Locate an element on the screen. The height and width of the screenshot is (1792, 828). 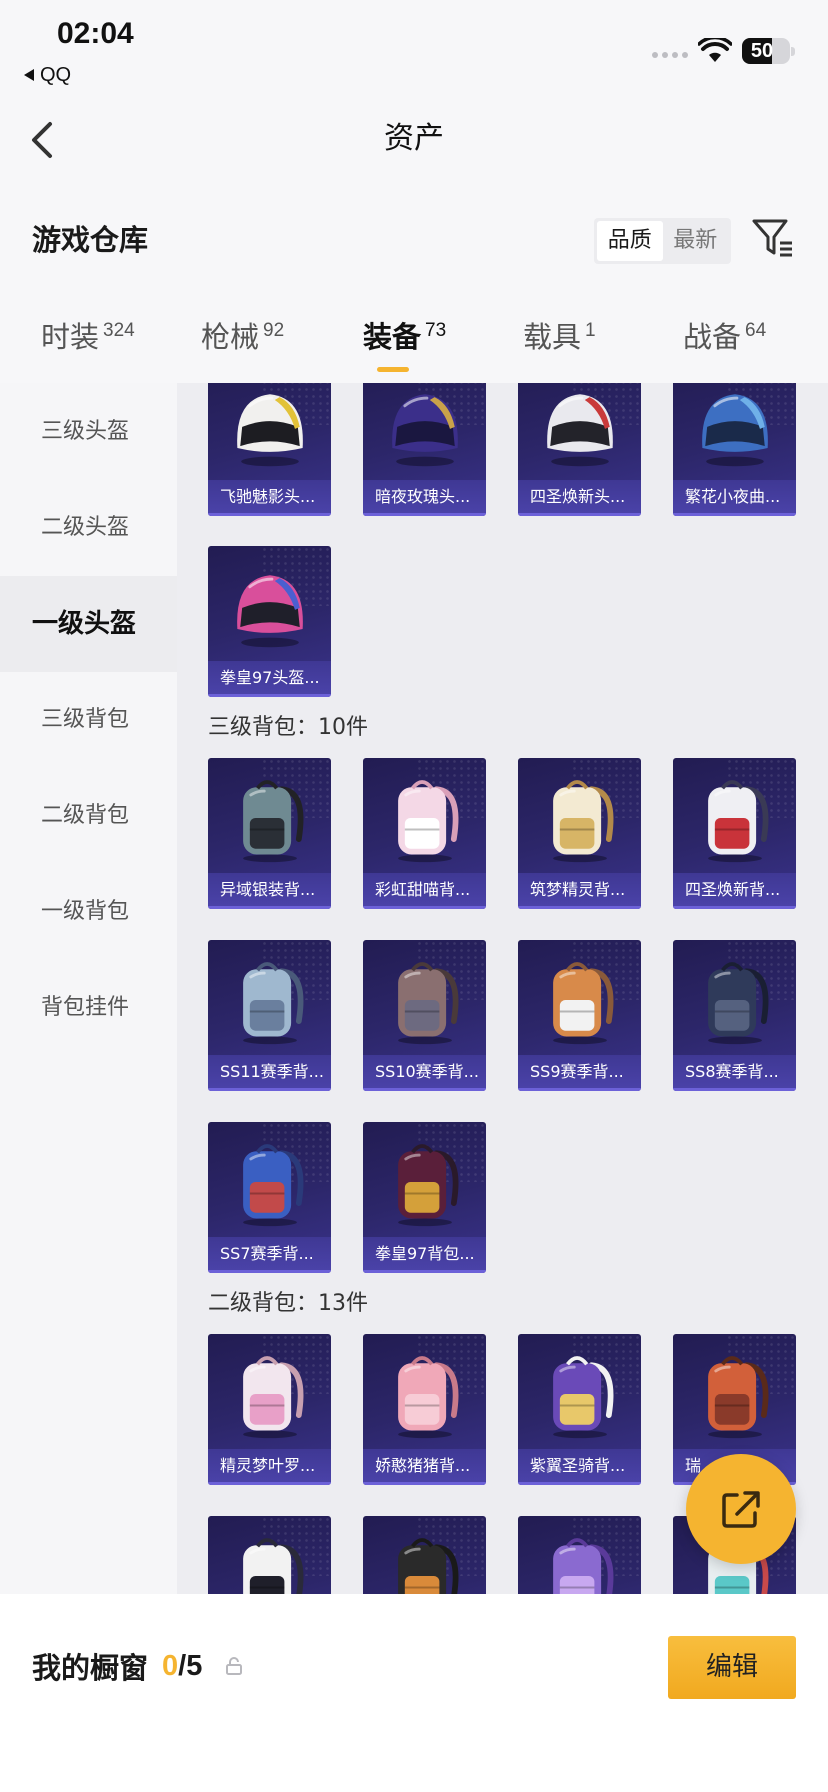
tab-label: 时装 is located at coordinates (70, 337).